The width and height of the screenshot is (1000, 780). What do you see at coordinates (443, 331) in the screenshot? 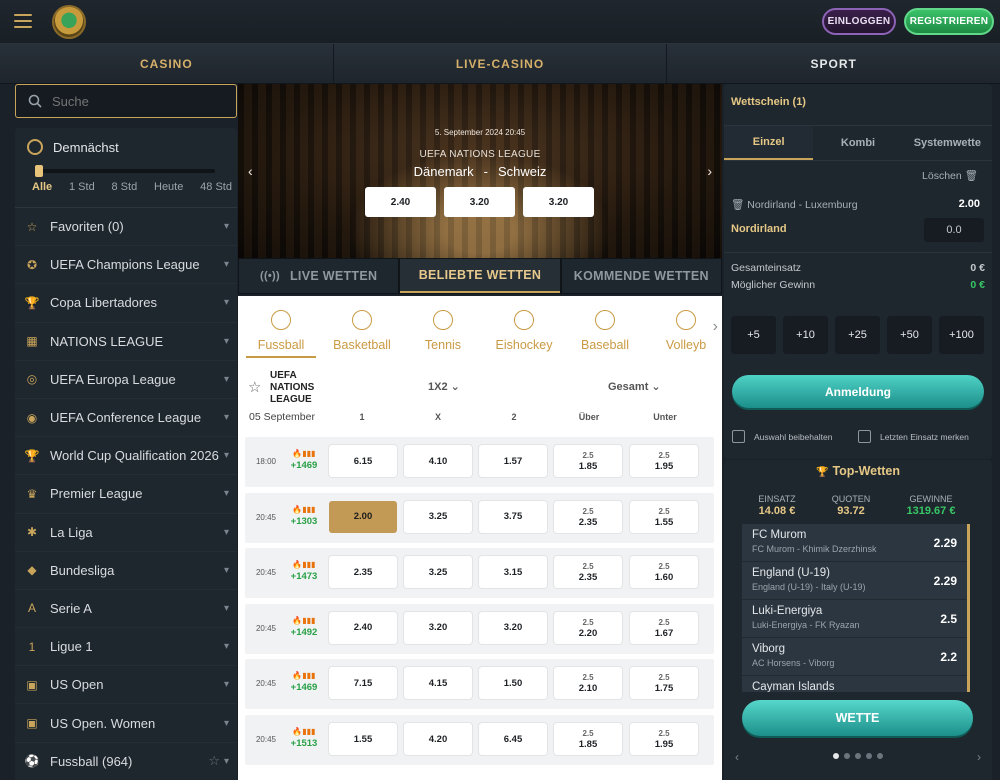
I see `sport-tab: Tennis` at bounding box center [443, 331].